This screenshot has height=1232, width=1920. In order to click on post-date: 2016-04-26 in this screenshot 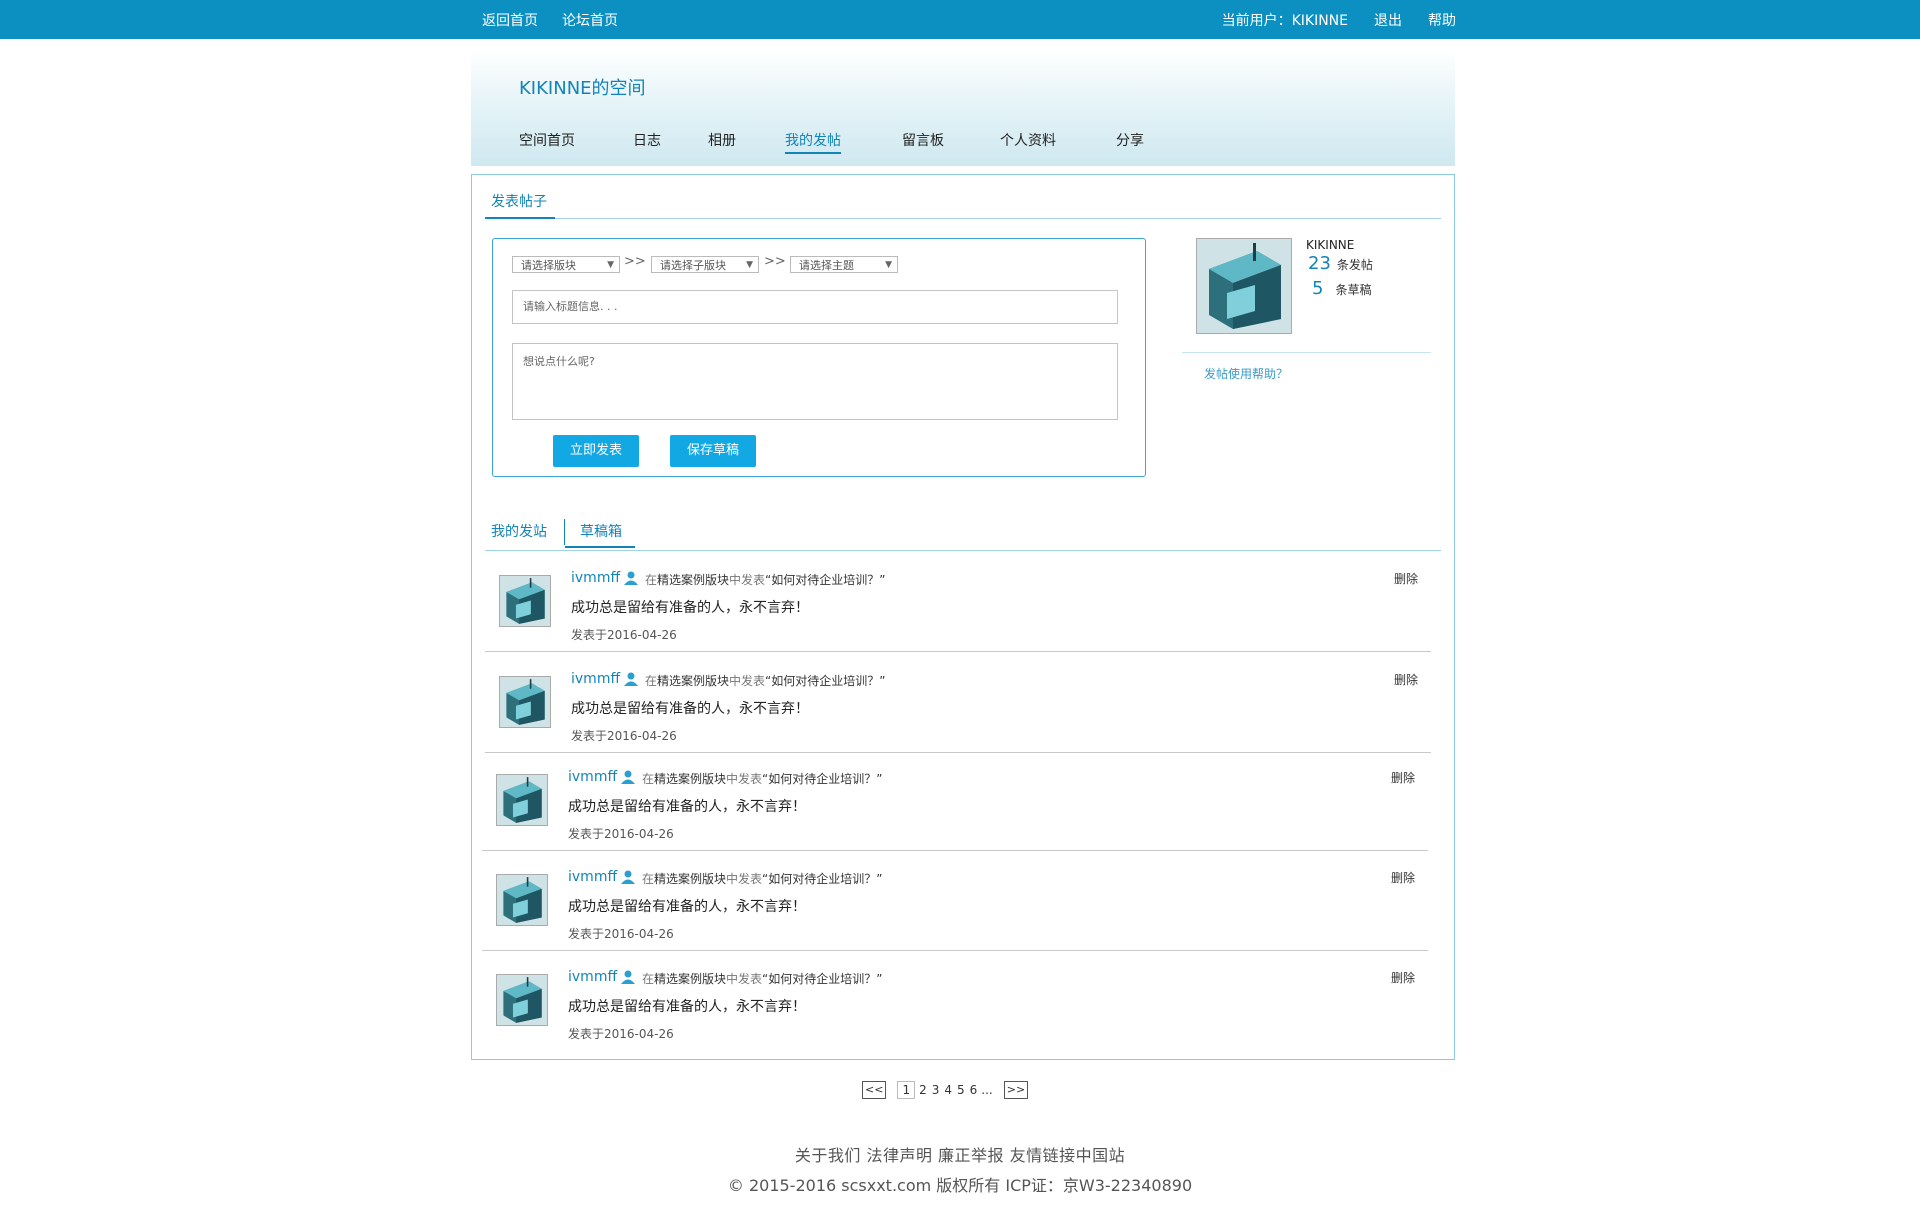, I will do `click(642, 635)`.